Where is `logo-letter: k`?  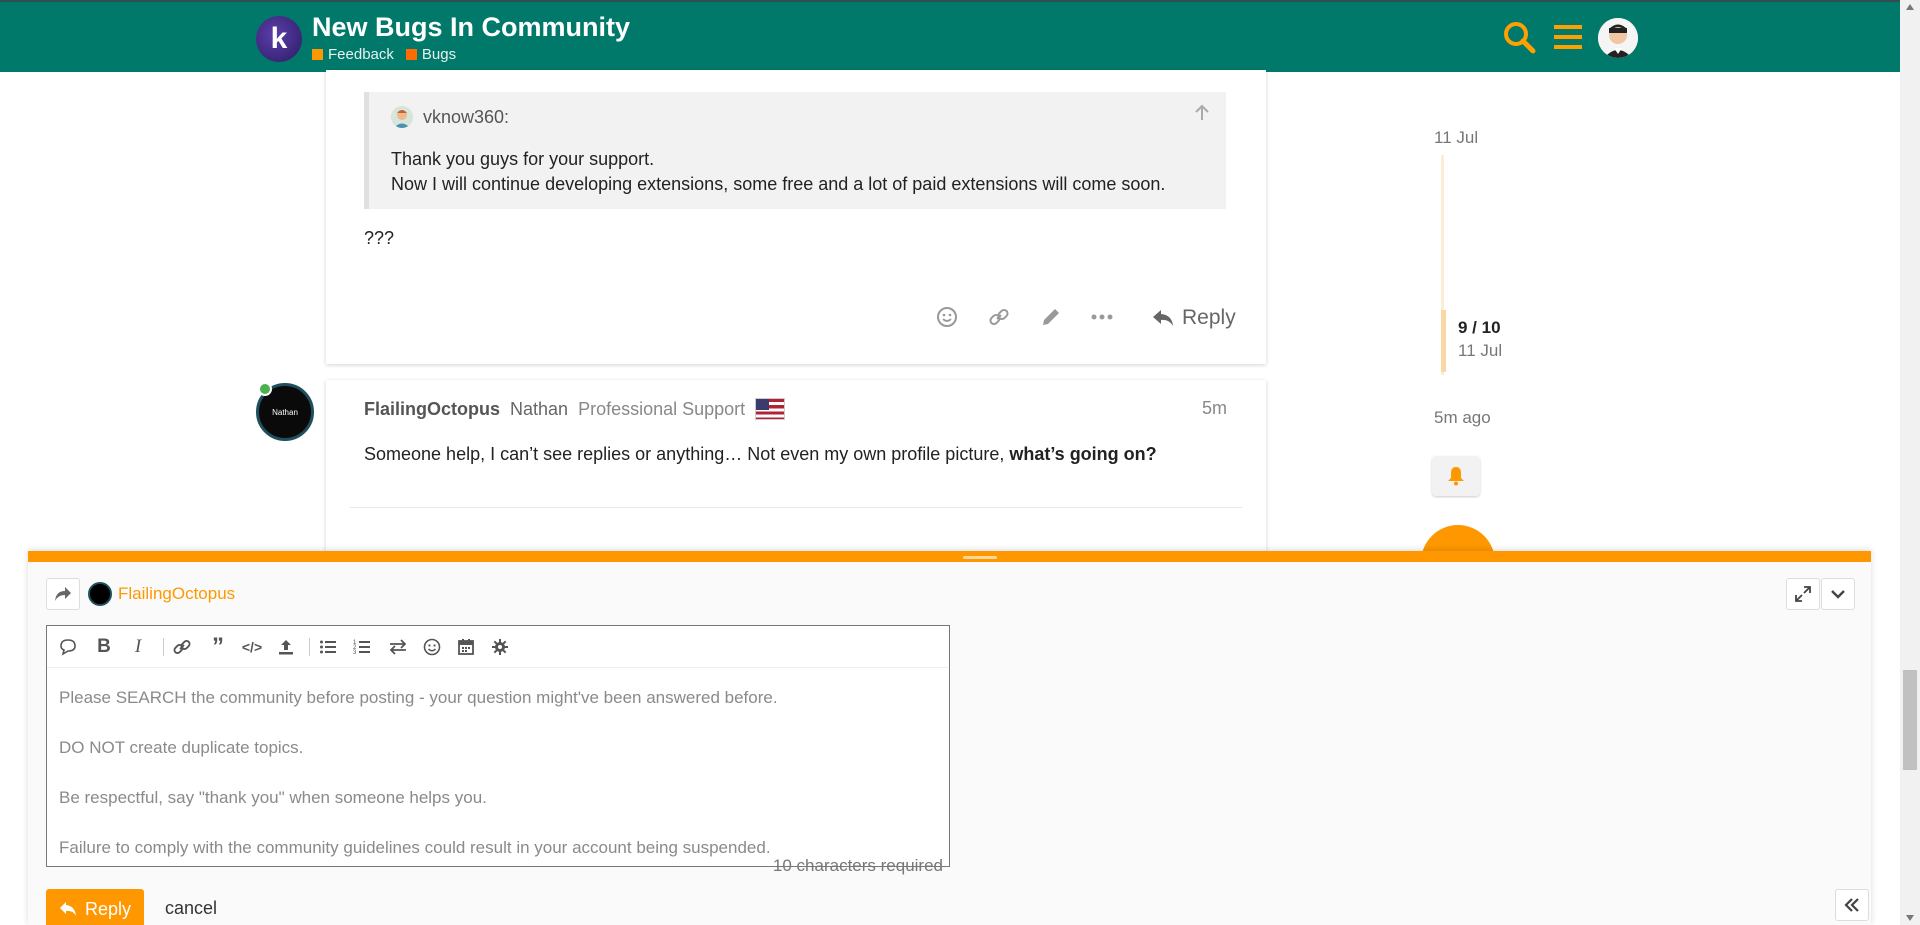
logo-letter: k is located at coordinates (279, 38).